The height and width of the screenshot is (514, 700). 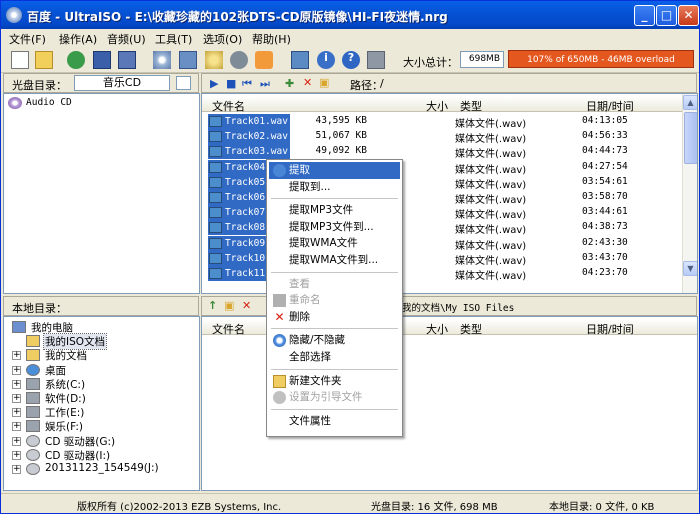 I want to click on tree-item: + 工作(E:), so click(x=99, y=412).